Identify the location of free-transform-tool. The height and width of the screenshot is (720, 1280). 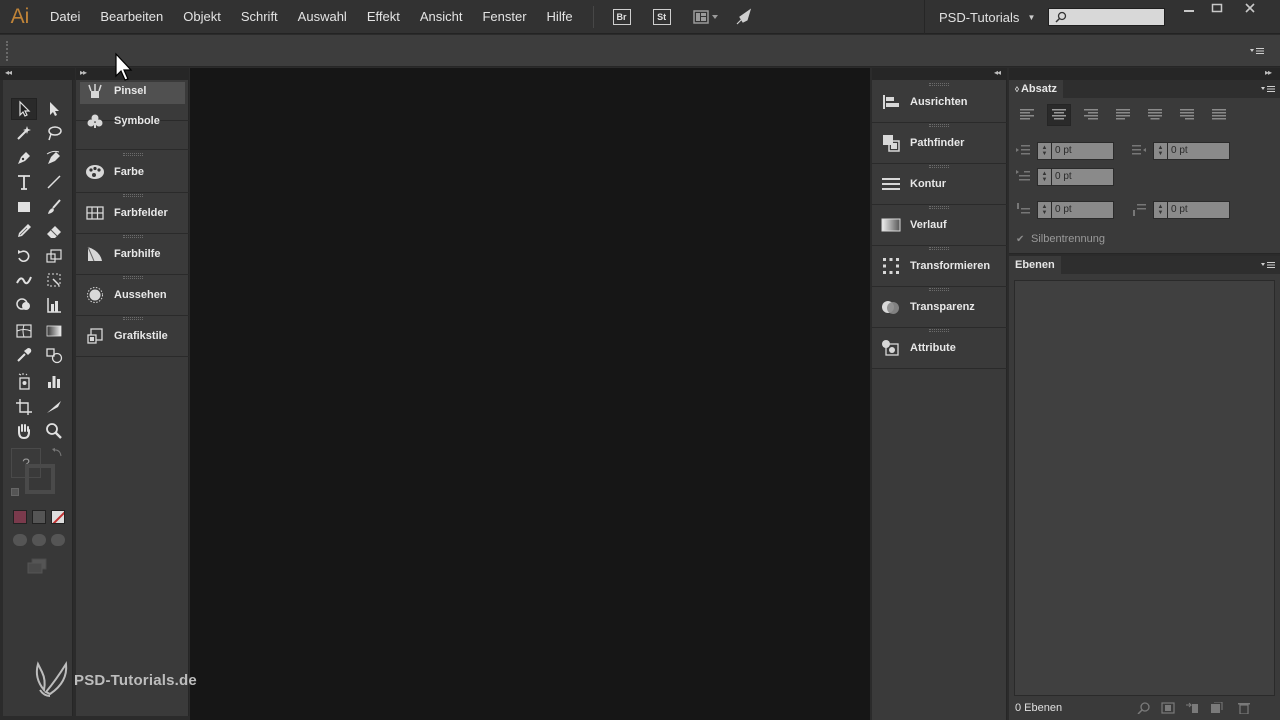
(54, 280).